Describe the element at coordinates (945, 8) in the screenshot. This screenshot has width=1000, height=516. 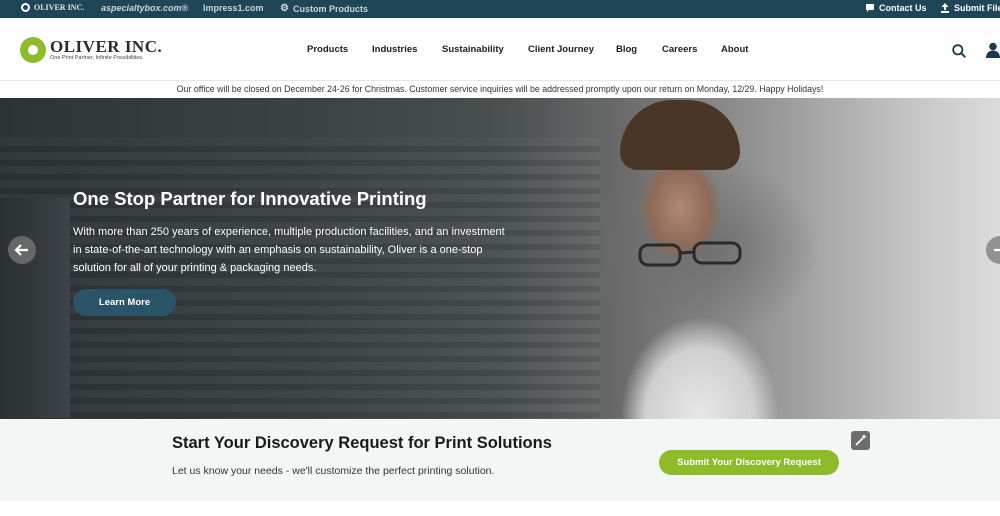
I see `upload-icon` at that location.